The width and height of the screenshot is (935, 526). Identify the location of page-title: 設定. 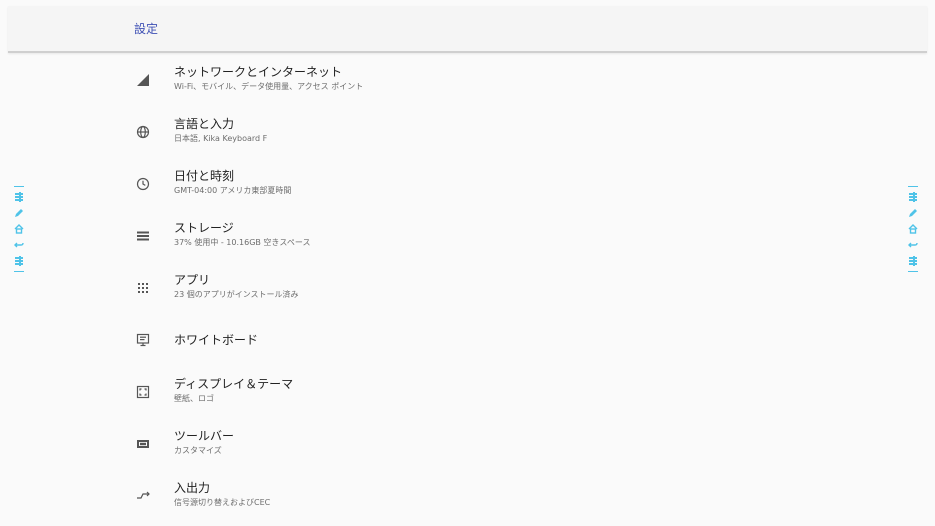
(146, 29).